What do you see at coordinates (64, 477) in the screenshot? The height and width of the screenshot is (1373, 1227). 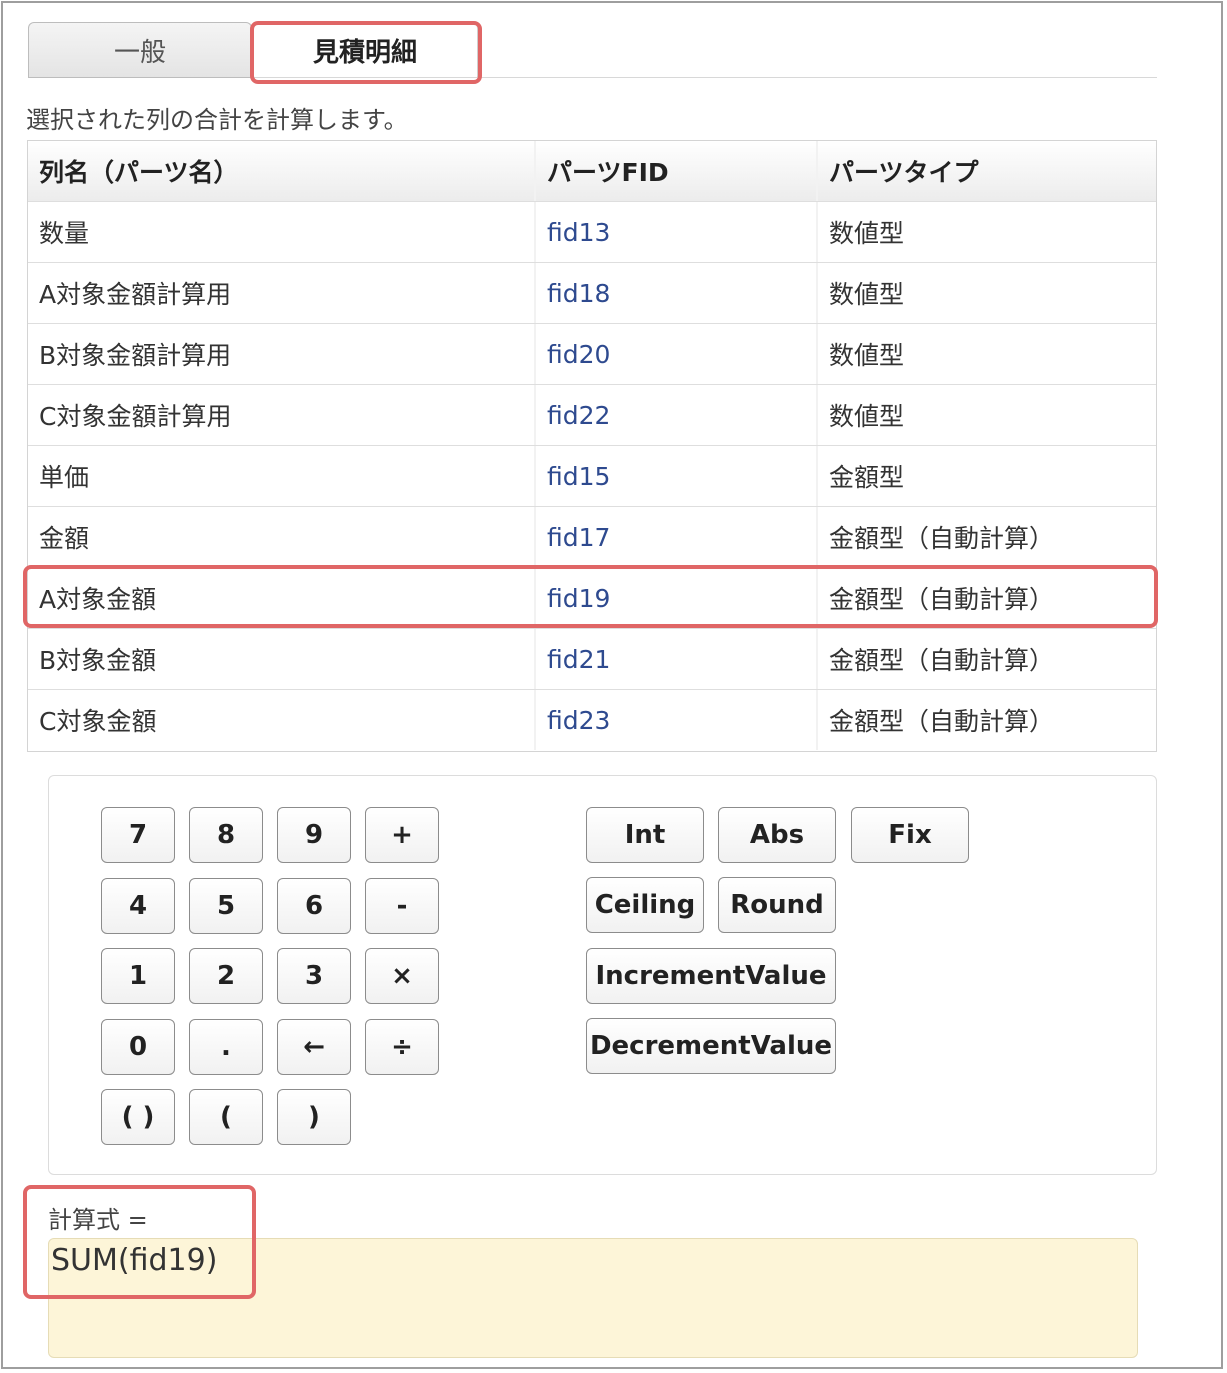 I see `cell-column-name: 単価` at bounding box center [64, 477].